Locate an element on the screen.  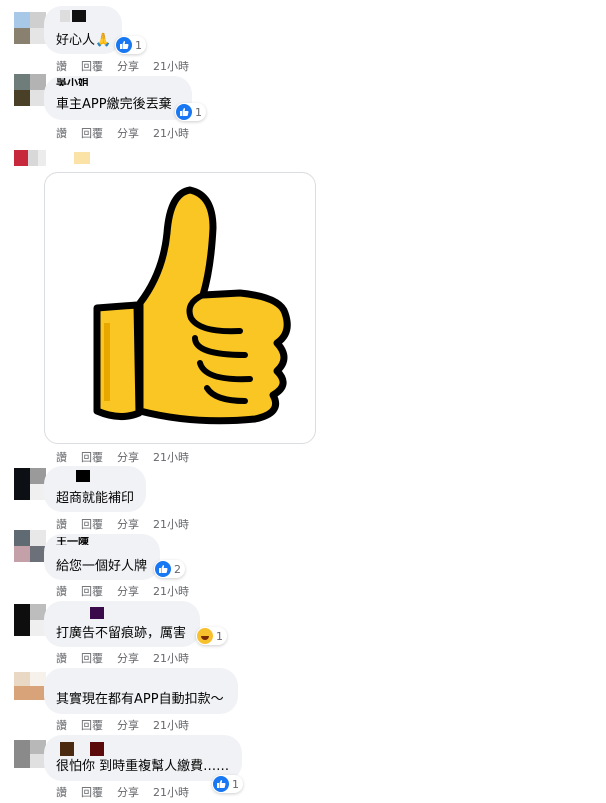
comment-bubble: 其實現在都有APP自動扣款～ is located at coordinates (141, 691).